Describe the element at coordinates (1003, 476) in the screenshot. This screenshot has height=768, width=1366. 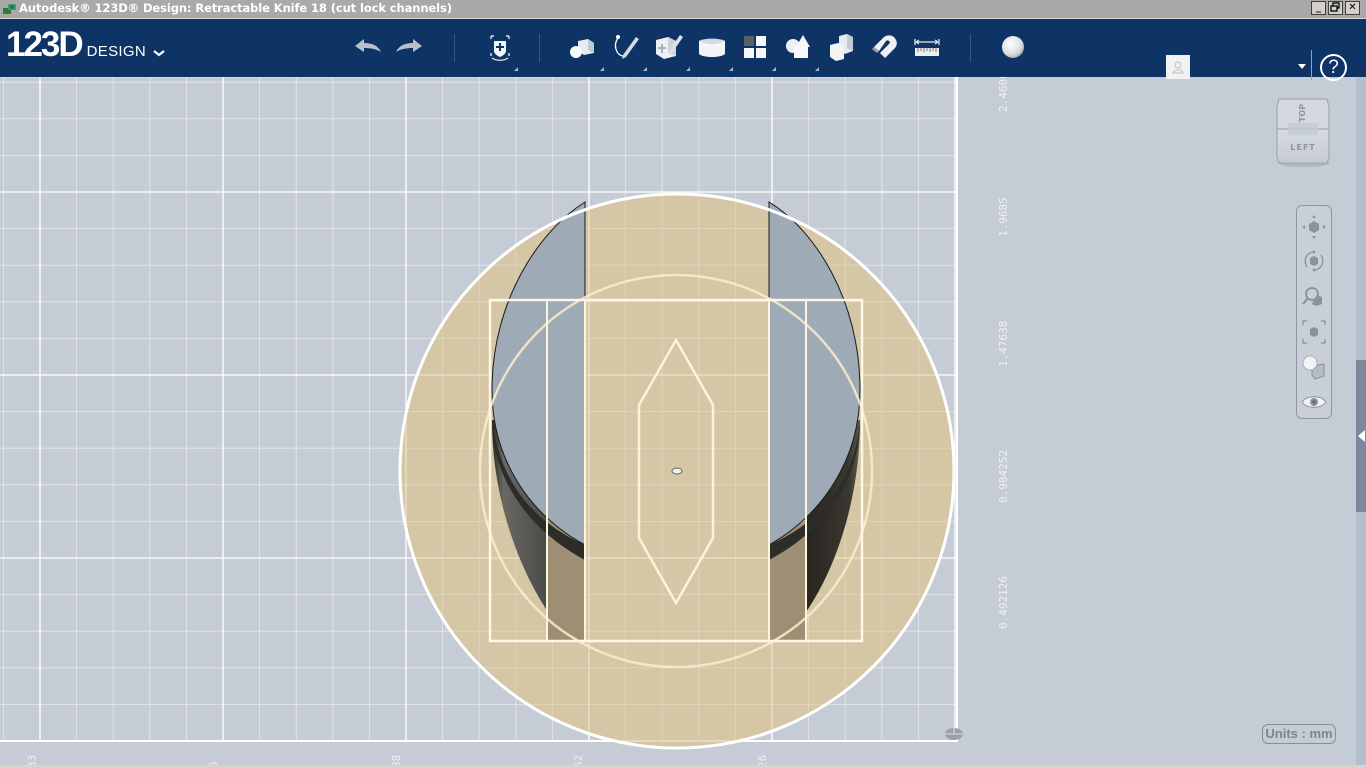
I see `ruler-label-vertical: 0.984252` at that location.